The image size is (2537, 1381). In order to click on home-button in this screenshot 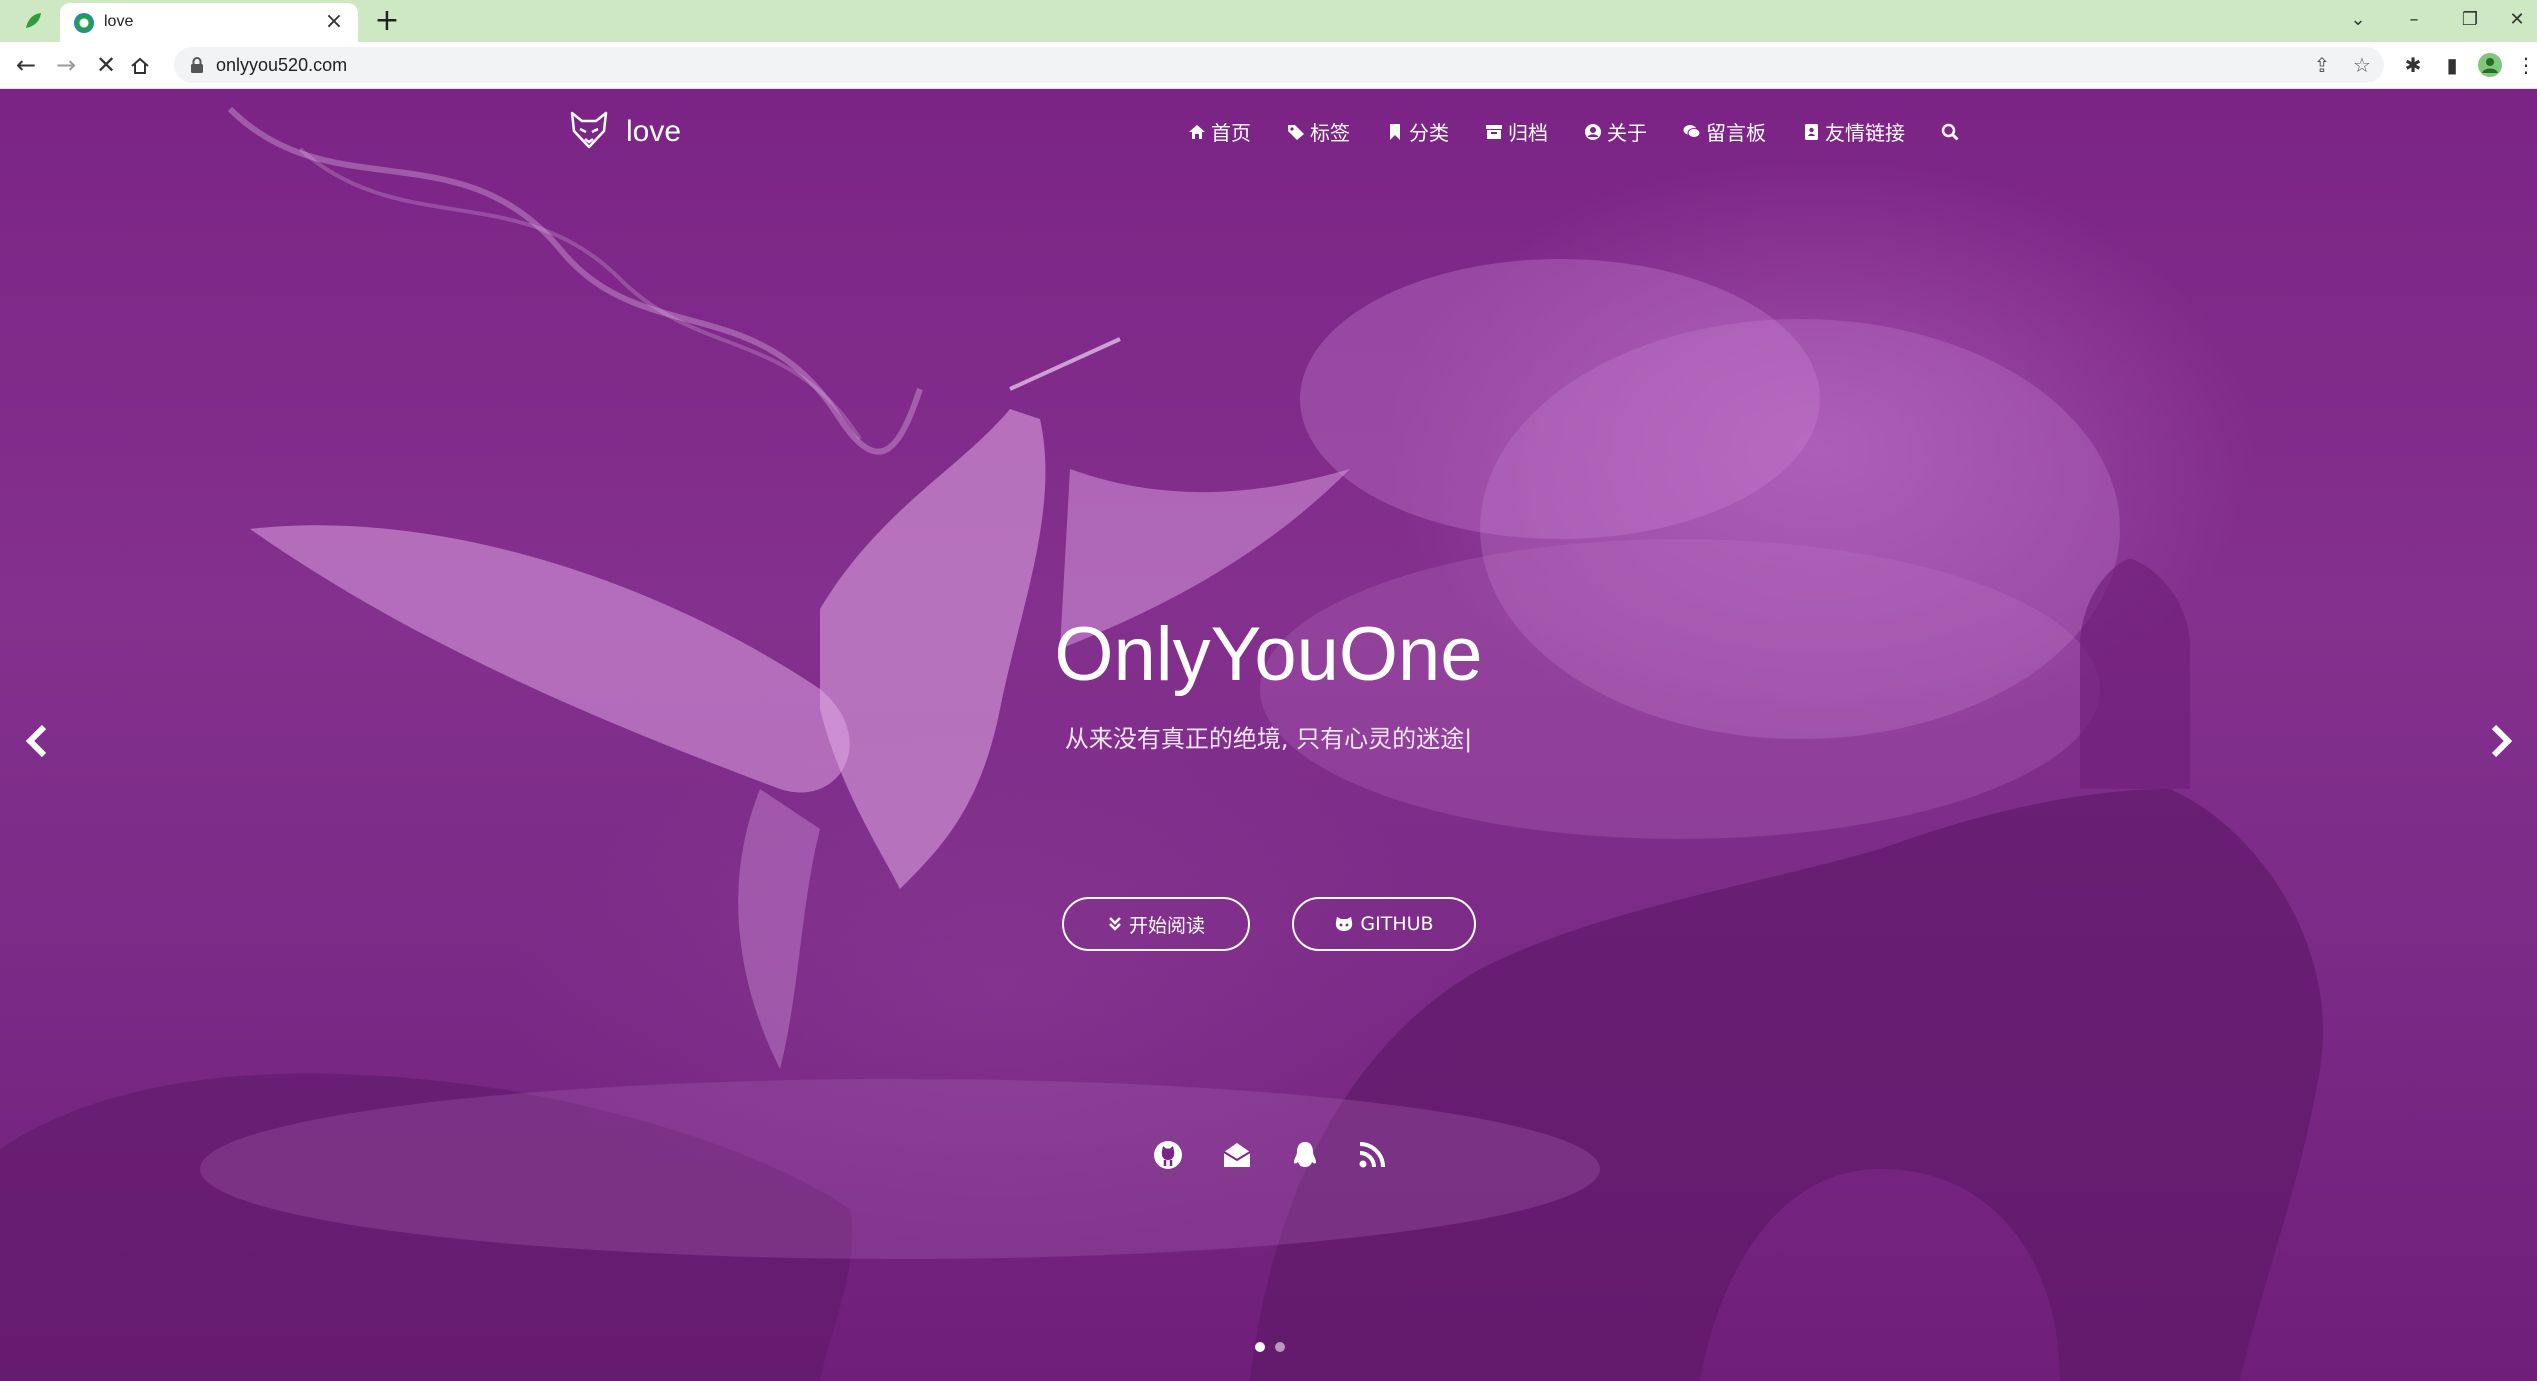, I will do `click(140, 66)`.